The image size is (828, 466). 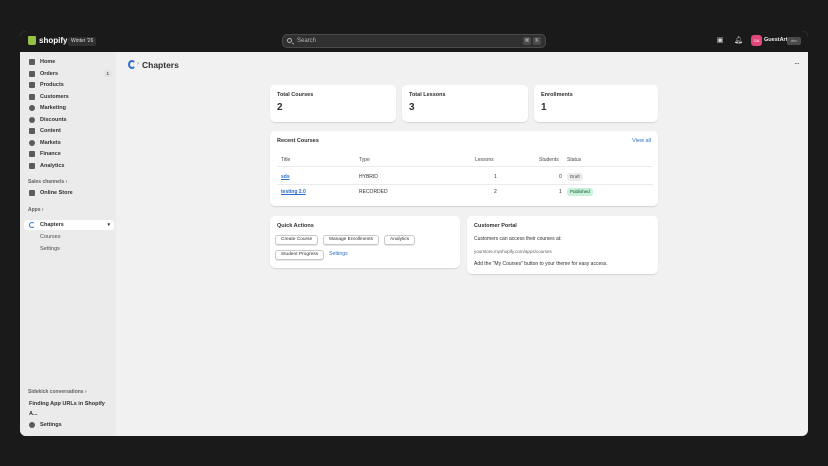 What do you see at coordinates (32, 108) in the screenshot?
I see `target-icon` at bounding box center [32, 108].